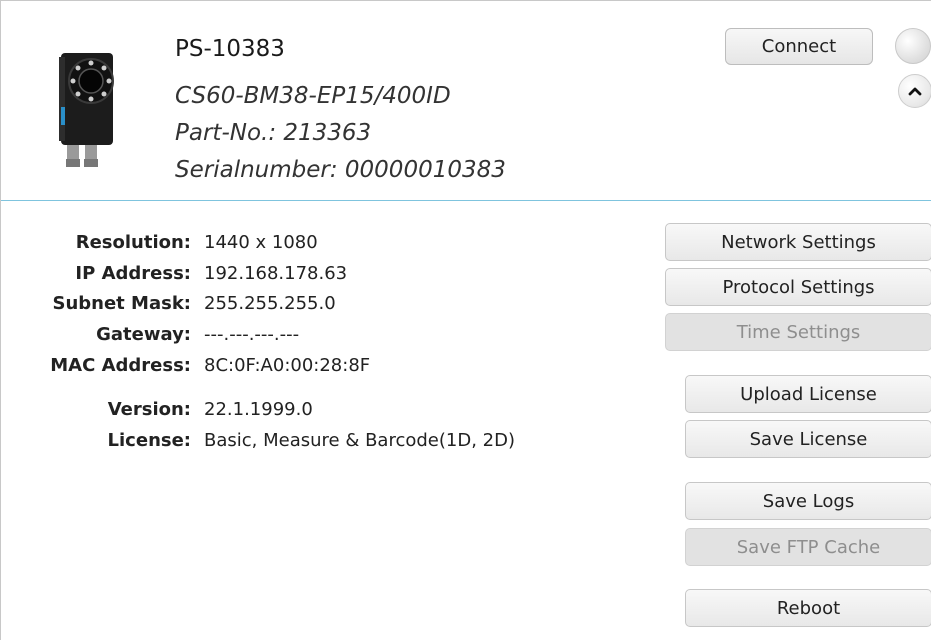  I want to click on ip-address-value: 192.168.178.63, so click(276, 273).